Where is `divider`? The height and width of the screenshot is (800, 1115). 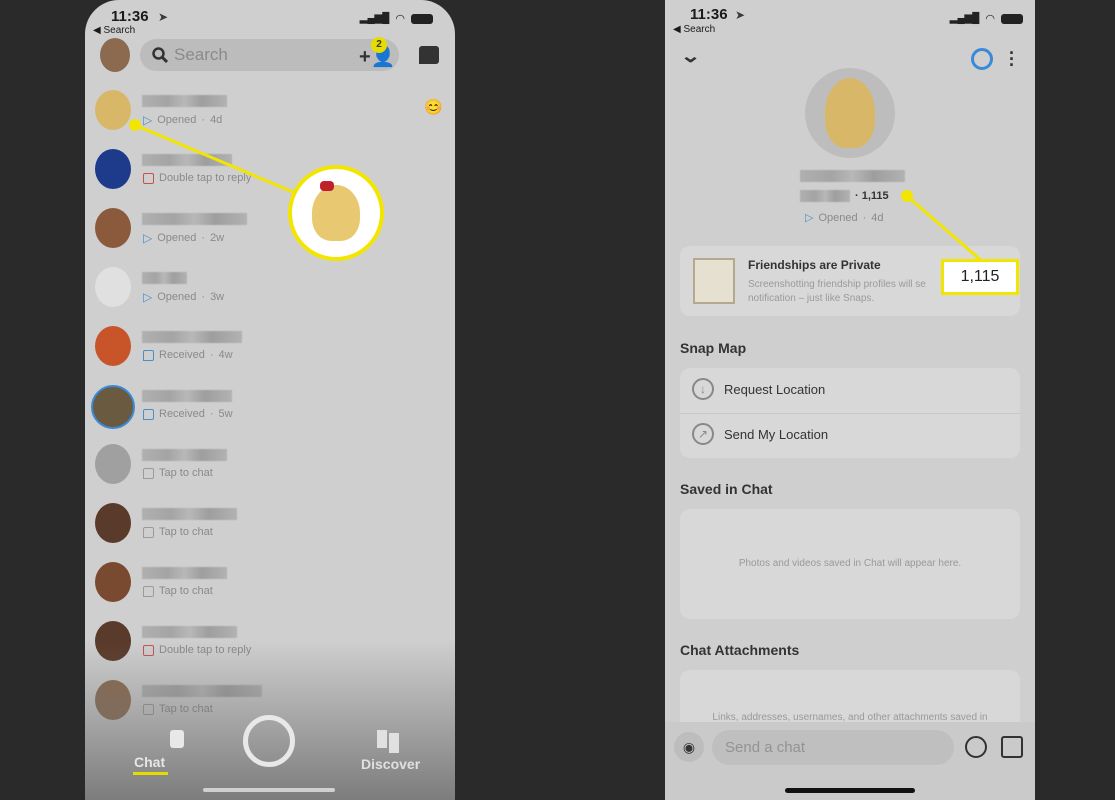 divider is located at coordinates (850, 413).